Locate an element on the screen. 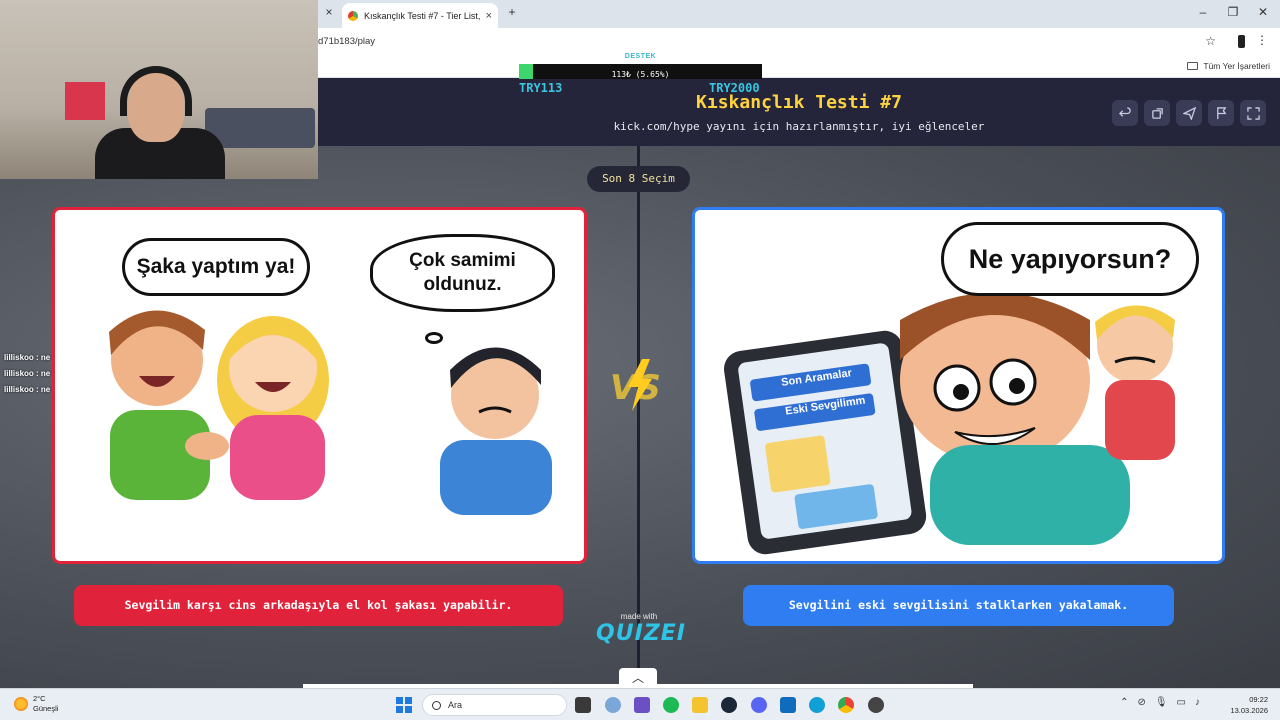 Image resolution: width=1280 pixels, height=720 pixels. share-icon is located at coordinates (1157, 113).